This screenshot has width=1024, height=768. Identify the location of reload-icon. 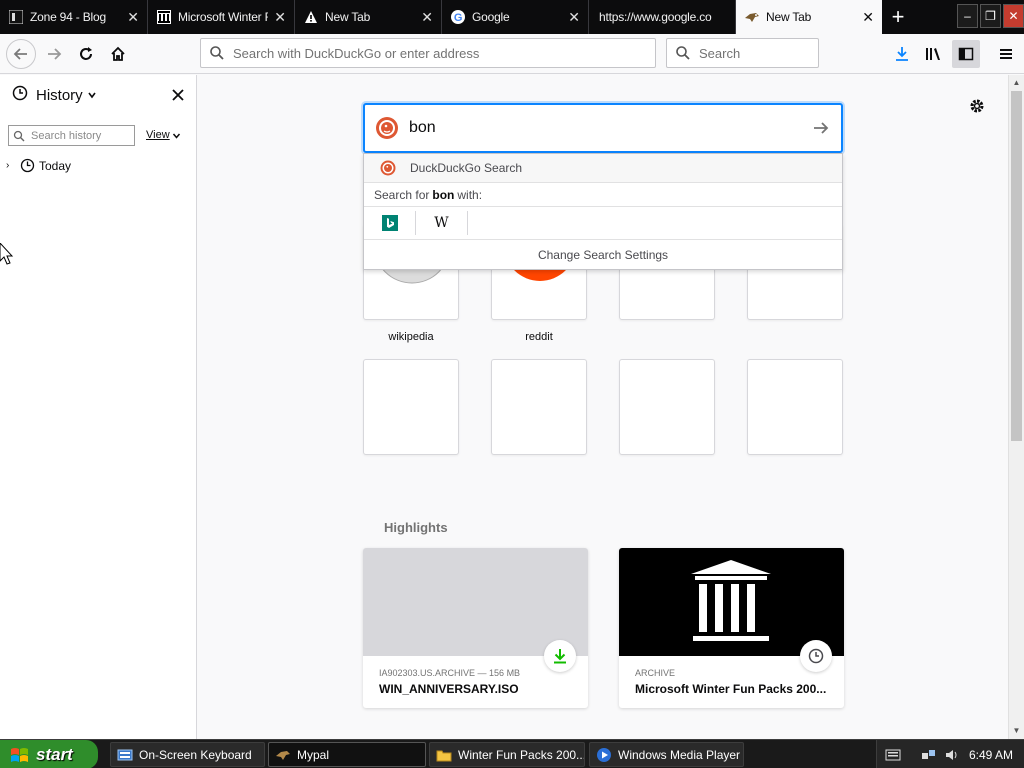
(86, 53).